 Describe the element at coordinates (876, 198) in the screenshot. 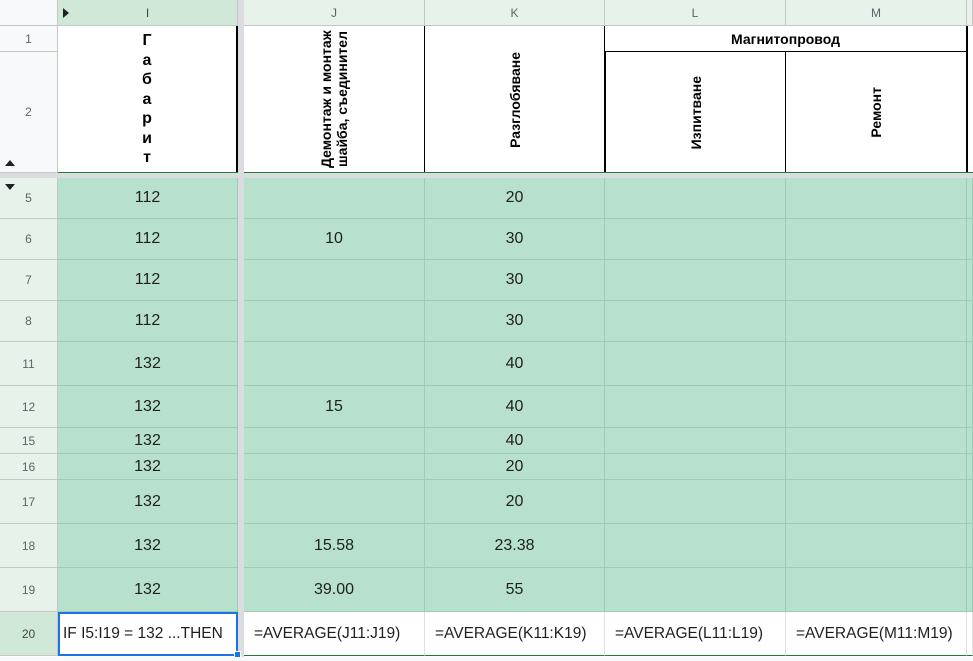

I see `cell-m5` at that location.